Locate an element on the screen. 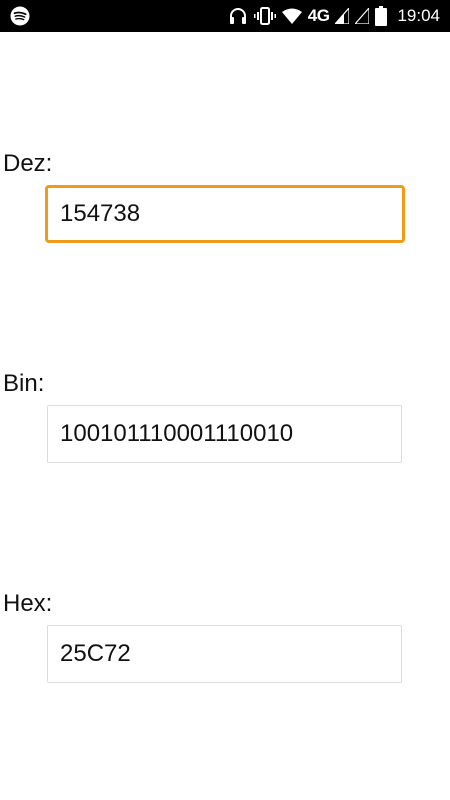 Image resolution: width=450 pixels, height=800 pixels. network-type: 4G is located at coordinates (318, 15).